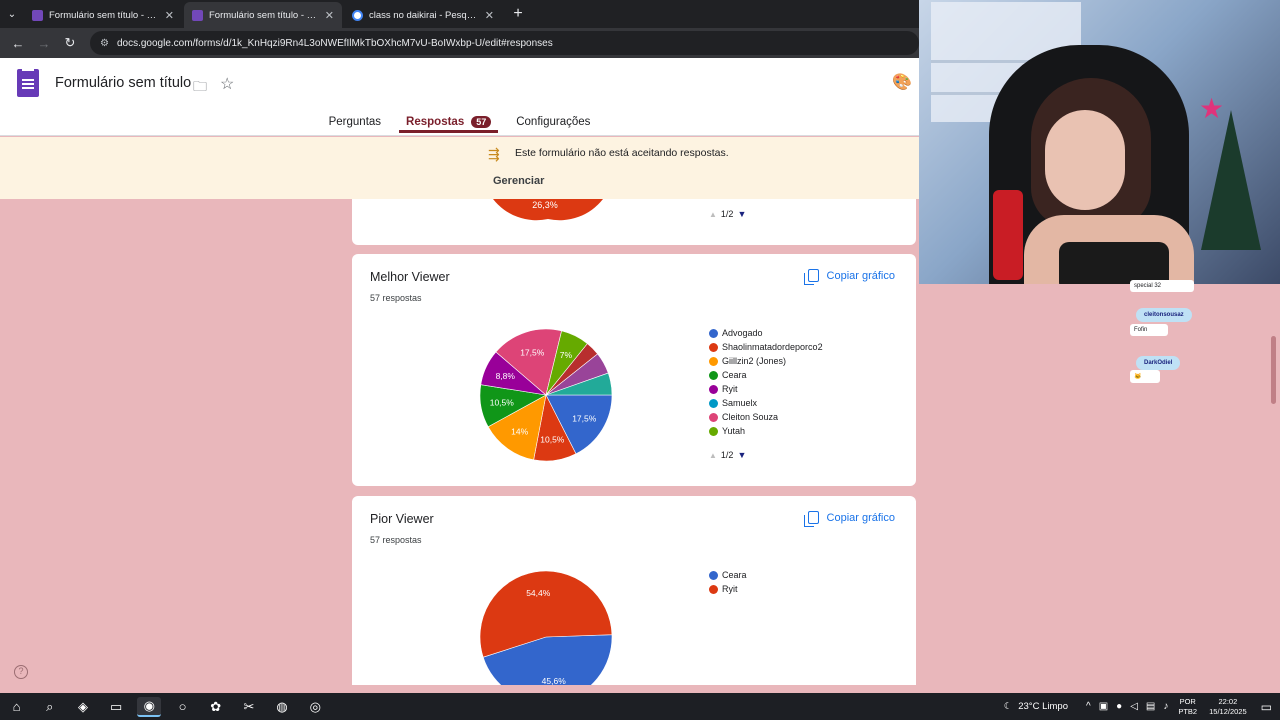 This screenshot has width=1280, height=720. Describe the element at coordinates (44, 43) in the screenshot. I see `forward-button: →` at that location.